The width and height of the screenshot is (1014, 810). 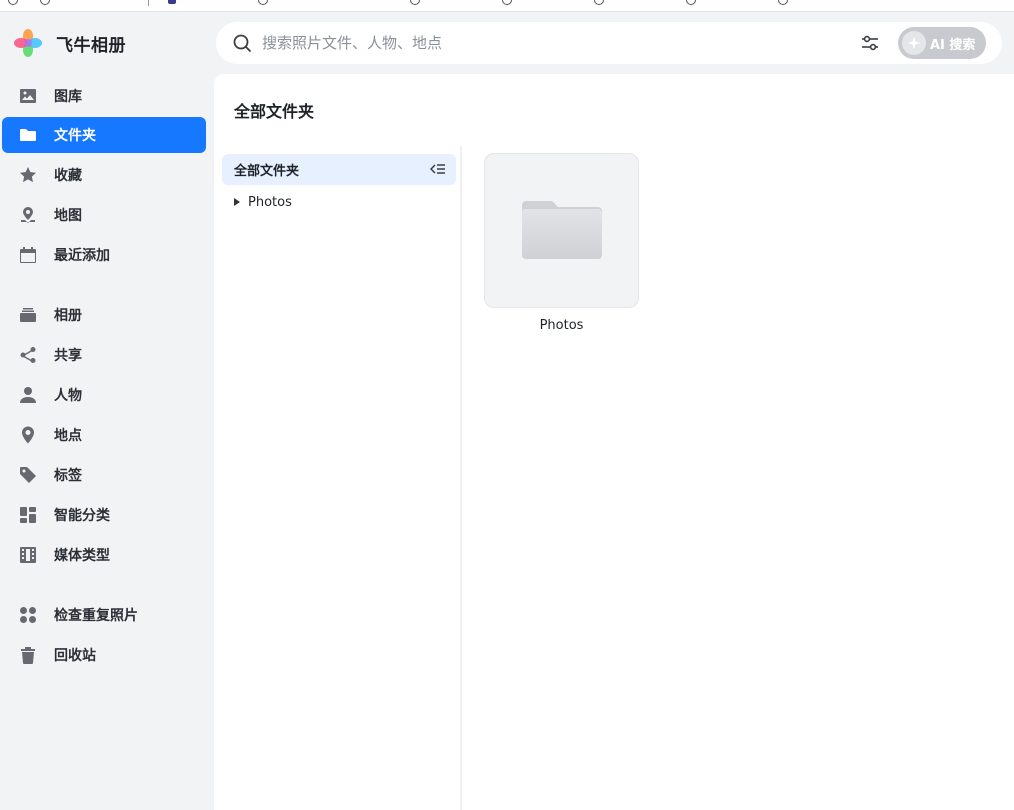 I want to click on folder-name: Photos, so click(x=561, y=325).